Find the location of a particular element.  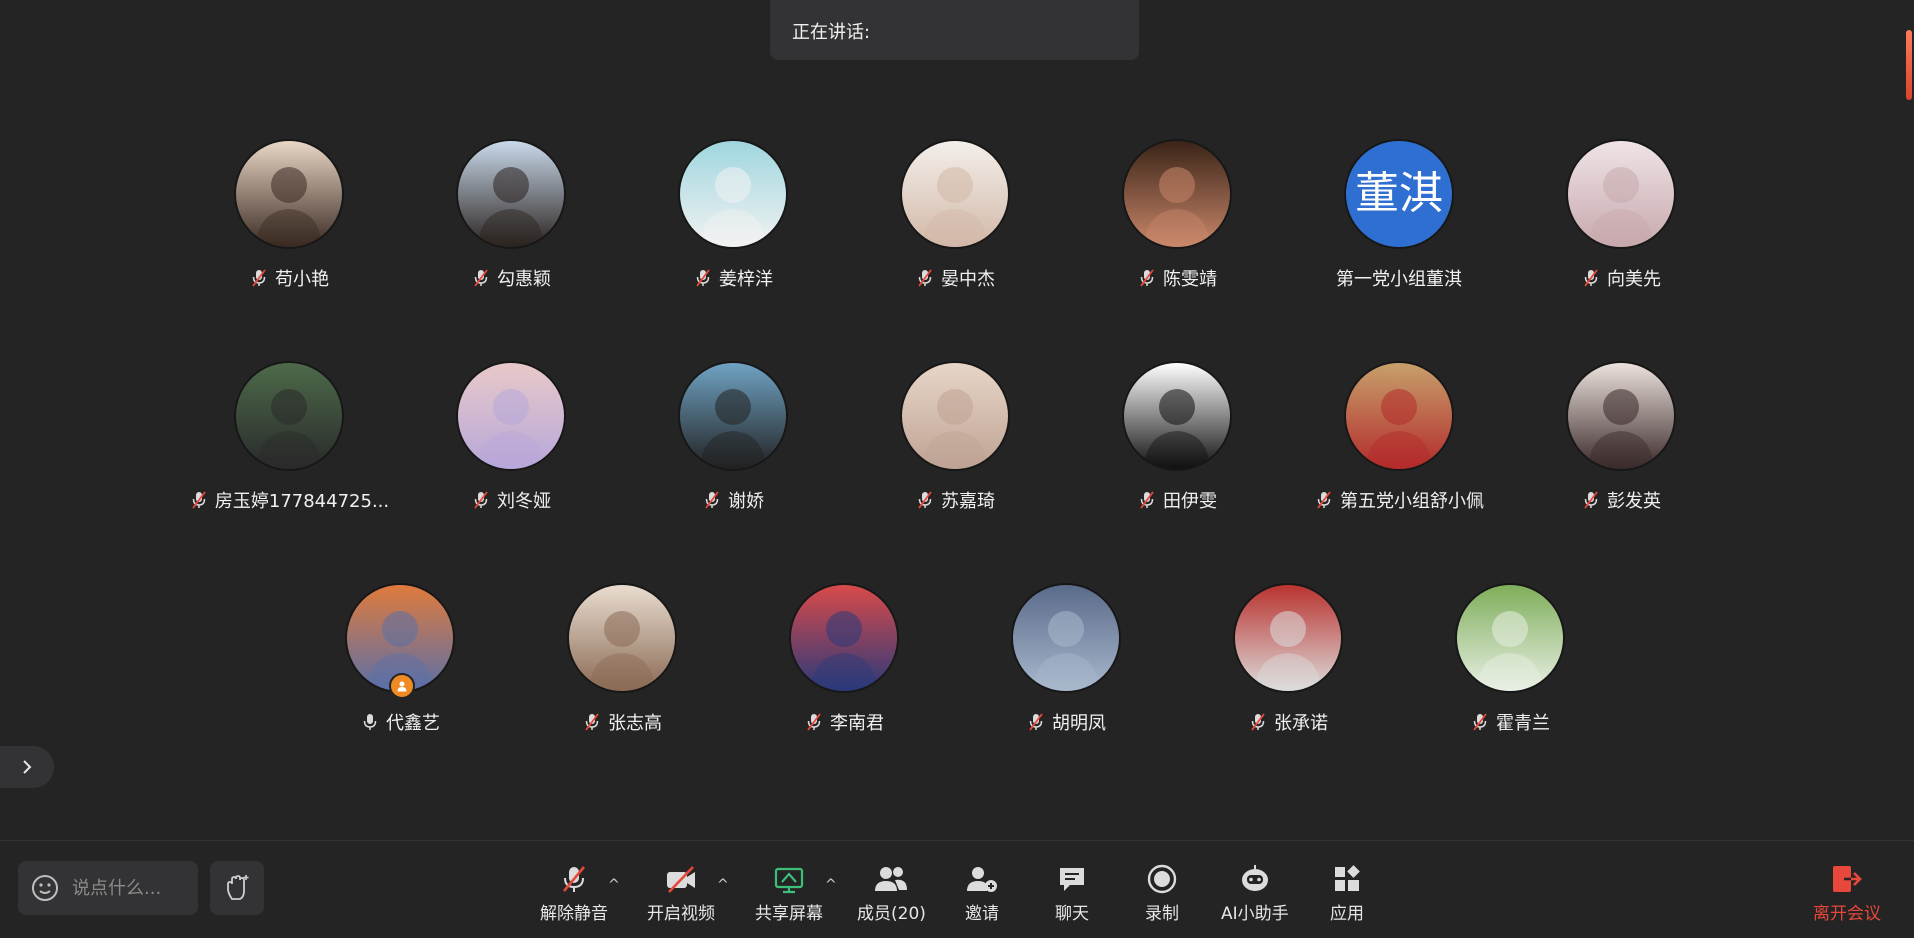

unmute-button: 解除静音 is located at coordinates (574, 893).